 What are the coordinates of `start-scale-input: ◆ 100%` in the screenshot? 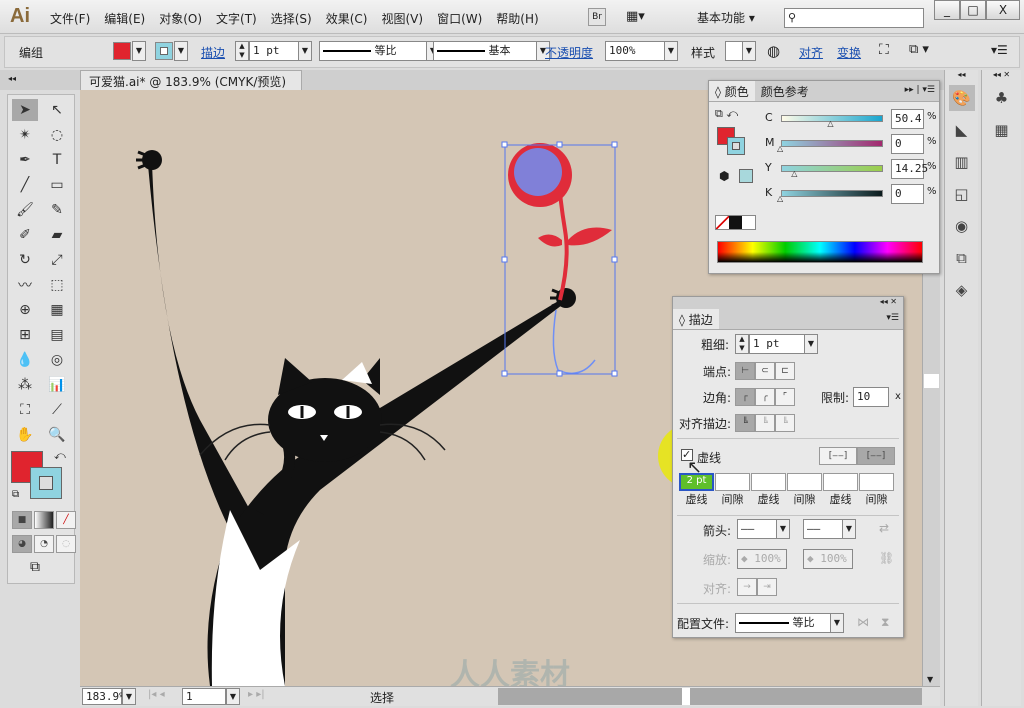 It's located at (762, 559).